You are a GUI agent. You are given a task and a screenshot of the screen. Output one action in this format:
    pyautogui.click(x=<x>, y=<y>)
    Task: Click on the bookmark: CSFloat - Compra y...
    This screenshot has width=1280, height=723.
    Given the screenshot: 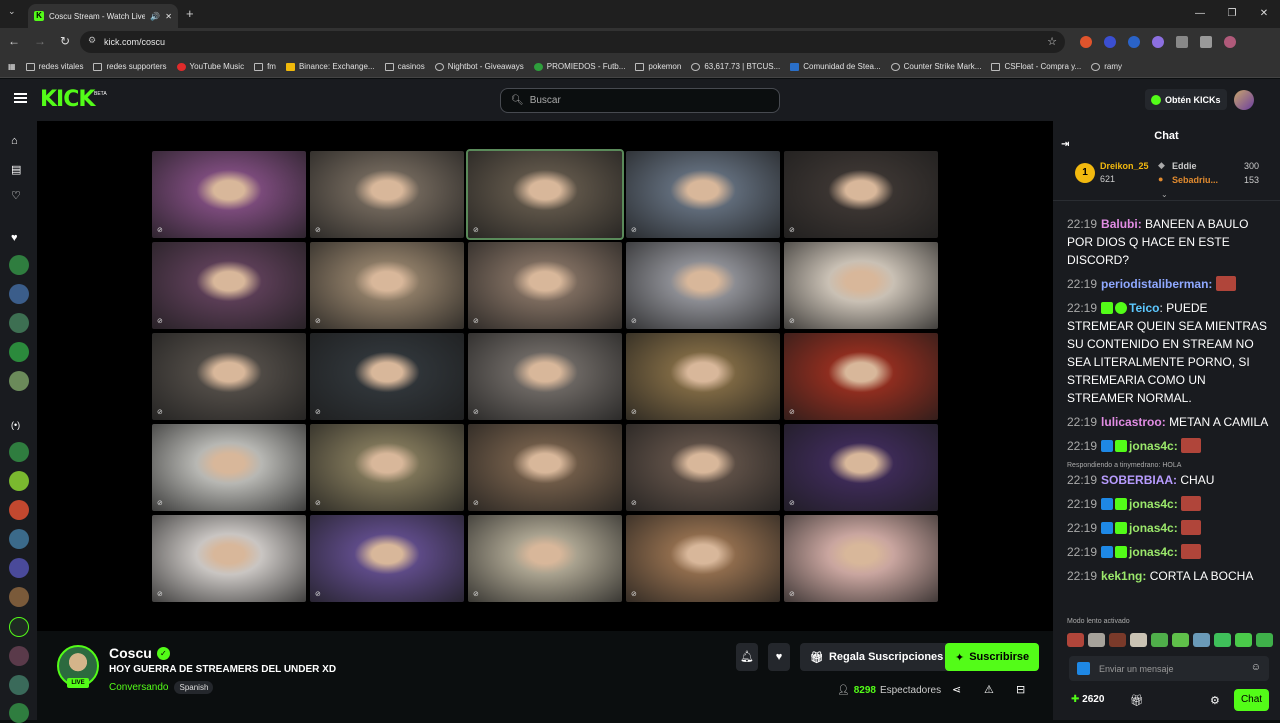 What is the action you would take?
    pyautogui.click(x=1036, y=66)
    